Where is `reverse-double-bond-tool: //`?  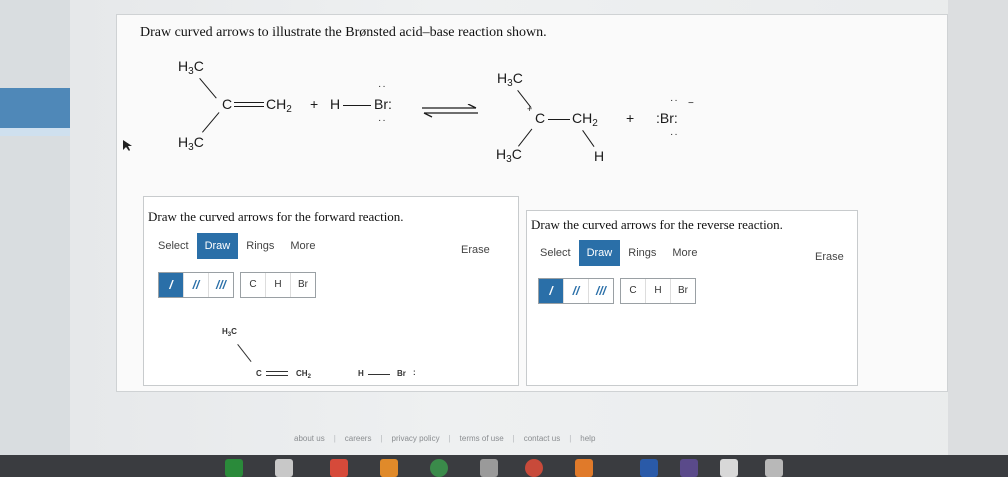 reverse-double-bond-tool: // is located at coordinates (576, 291).